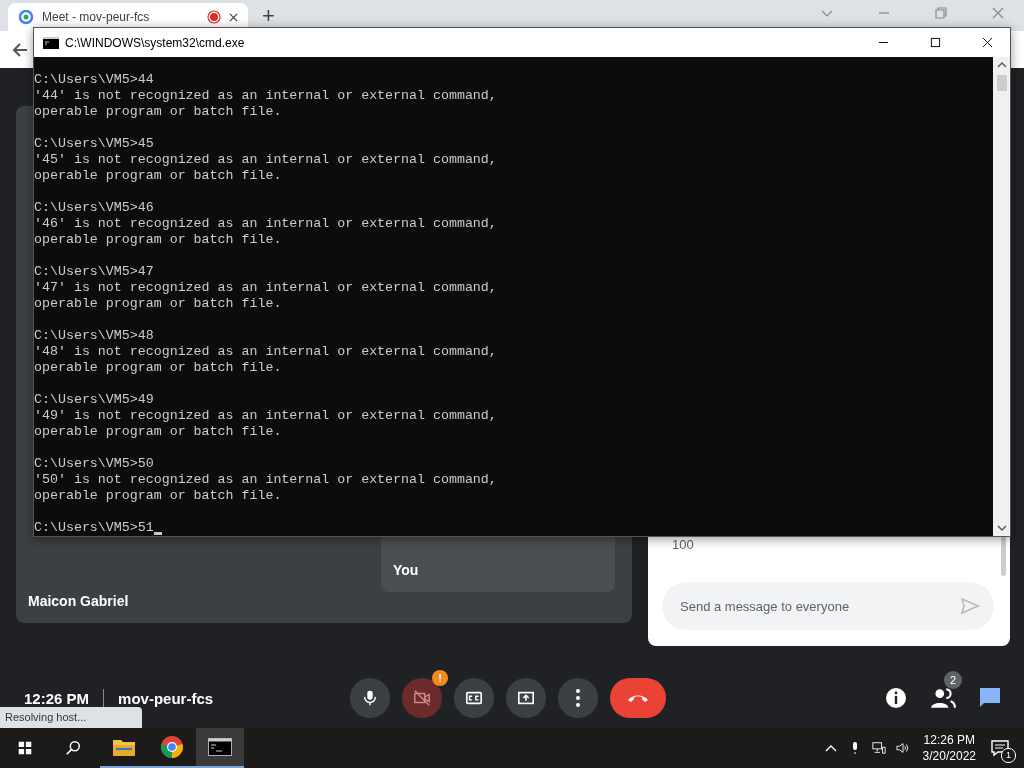  What do you see at coordinates (94, 208) in the screenshot?
I see `console-line: C:\Users\VM5>46` at bounding box center [94, 208].